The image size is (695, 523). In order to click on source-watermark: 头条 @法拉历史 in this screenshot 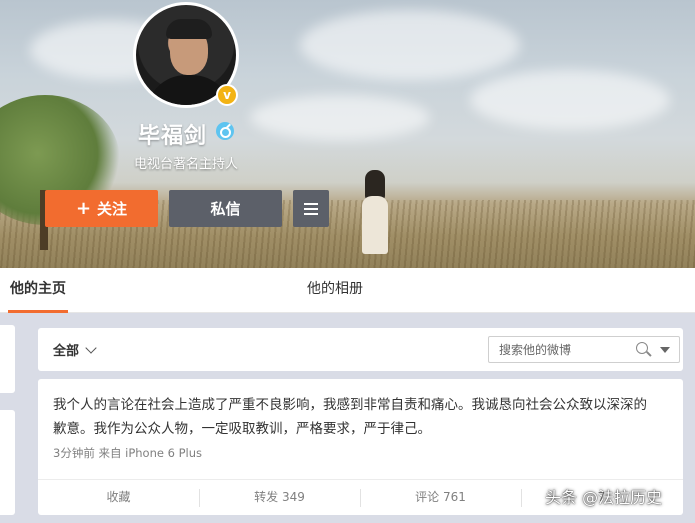, I will do `click(604, 497)`.